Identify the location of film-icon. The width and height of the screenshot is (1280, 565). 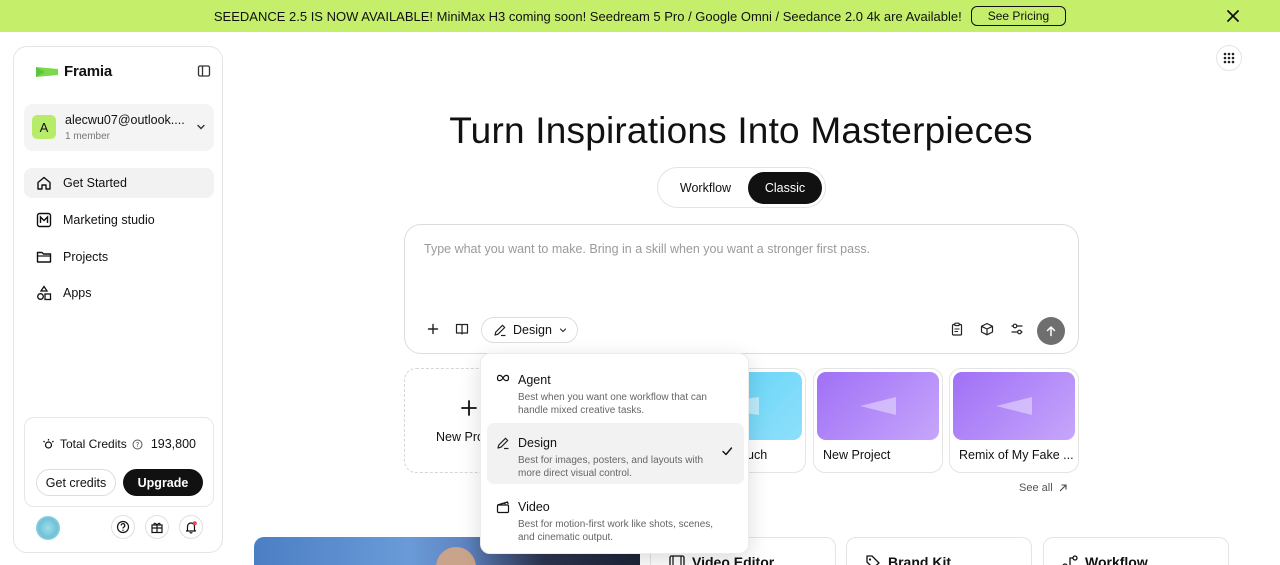
(677, 560).